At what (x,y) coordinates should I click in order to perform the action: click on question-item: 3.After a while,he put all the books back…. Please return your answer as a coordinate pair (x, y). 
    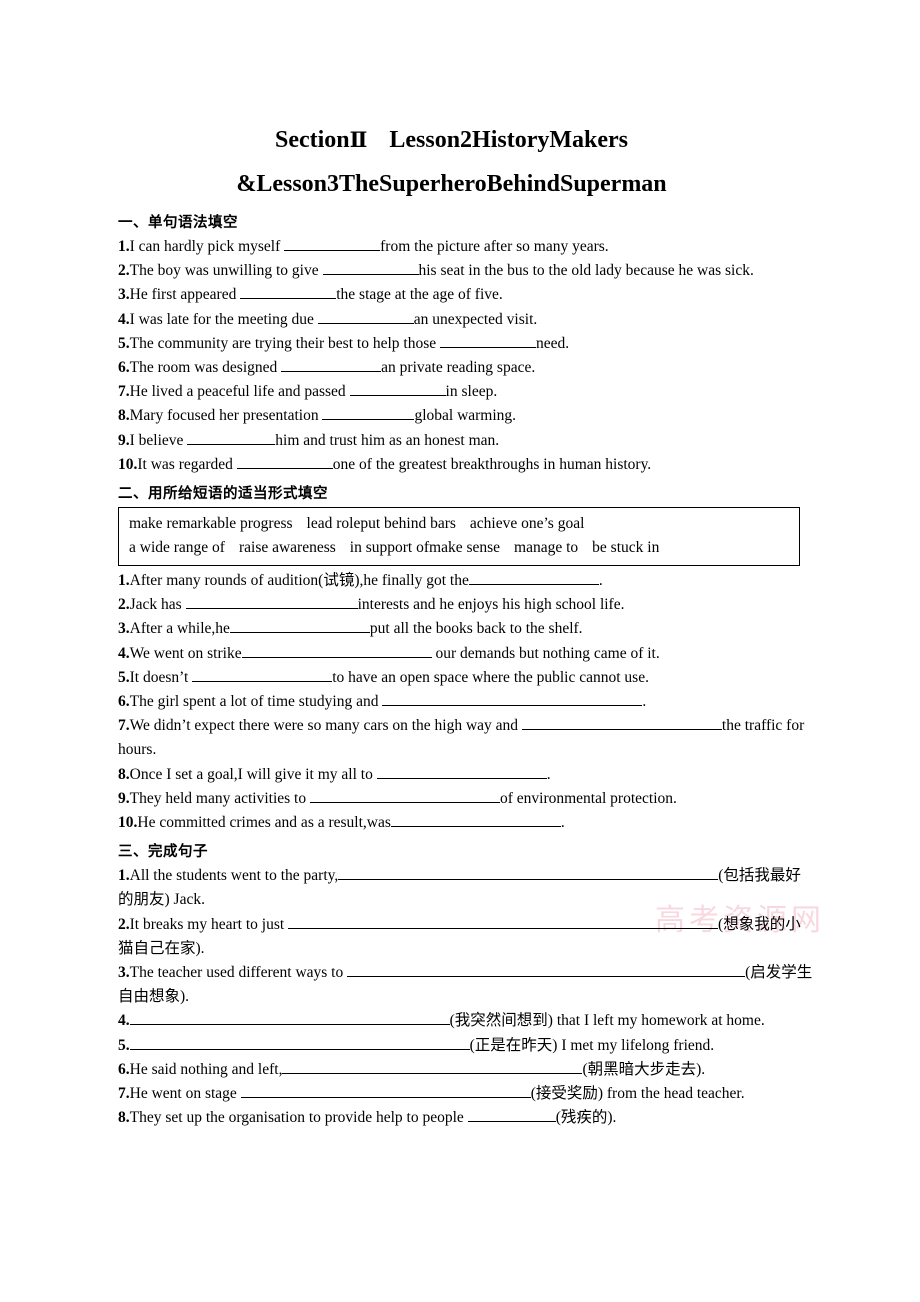
    Looking at the image, I should click on (466, 629).